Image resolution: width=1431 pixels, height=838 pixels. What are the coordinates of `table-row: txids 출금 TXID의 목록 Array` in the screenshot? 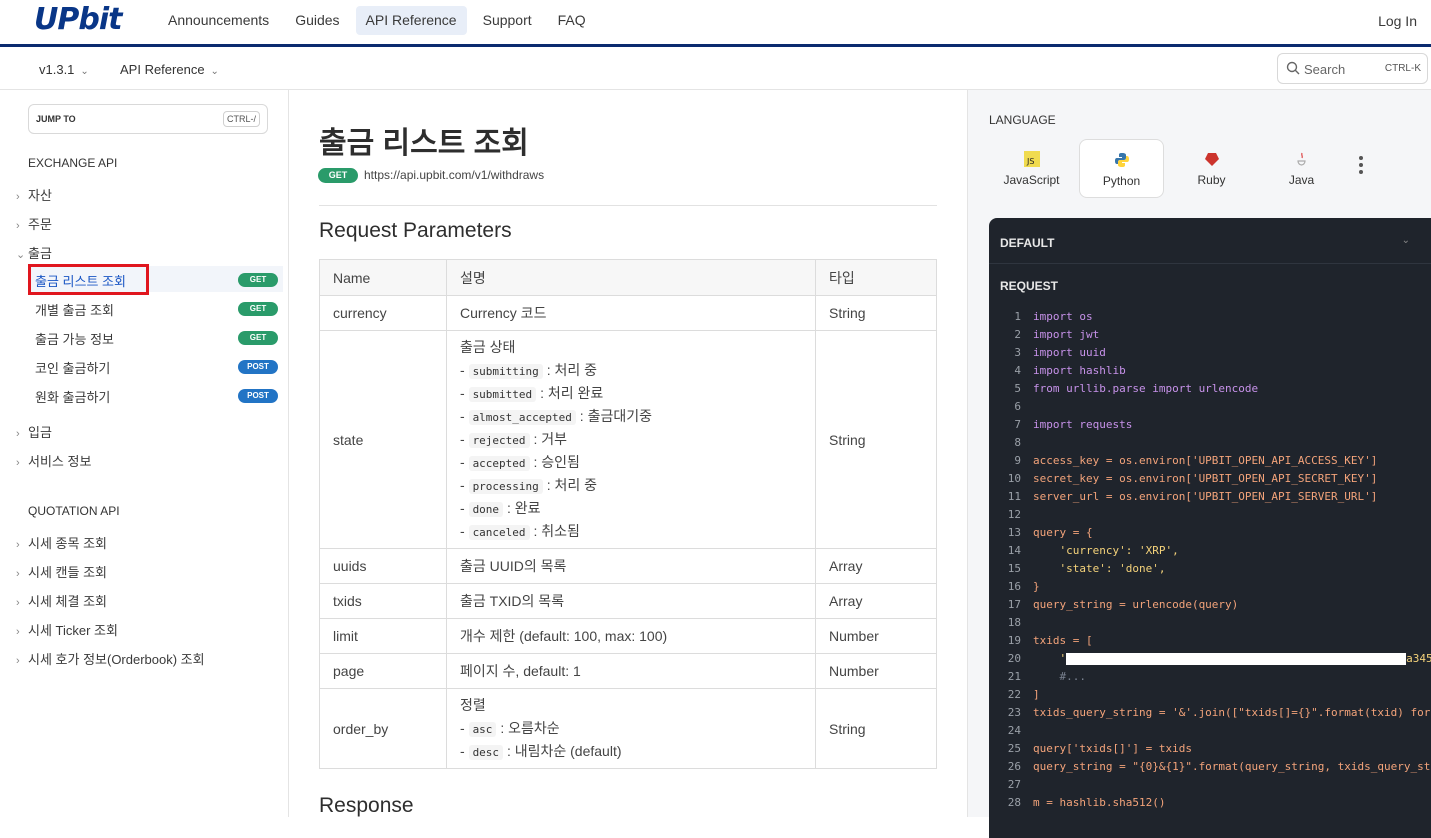 It's located at (628, 601).